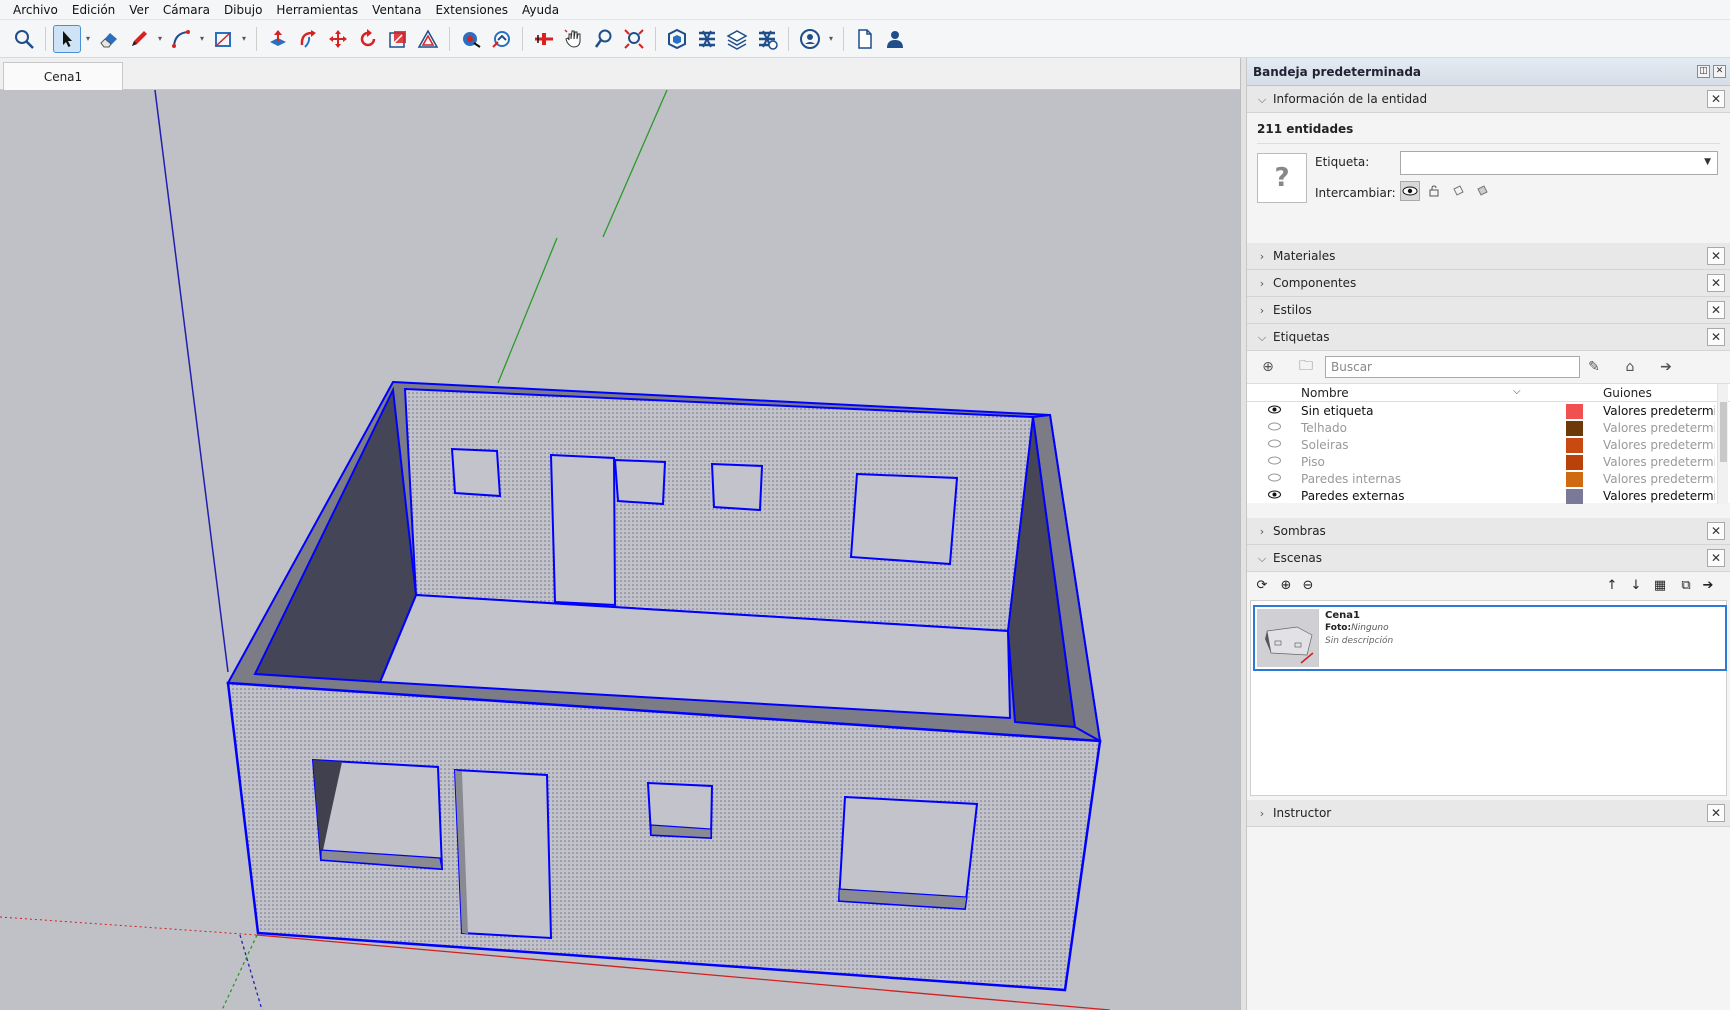 This screenshot has width=1730, height=1010. I want to click on protractor-icon, so click(501, 39).